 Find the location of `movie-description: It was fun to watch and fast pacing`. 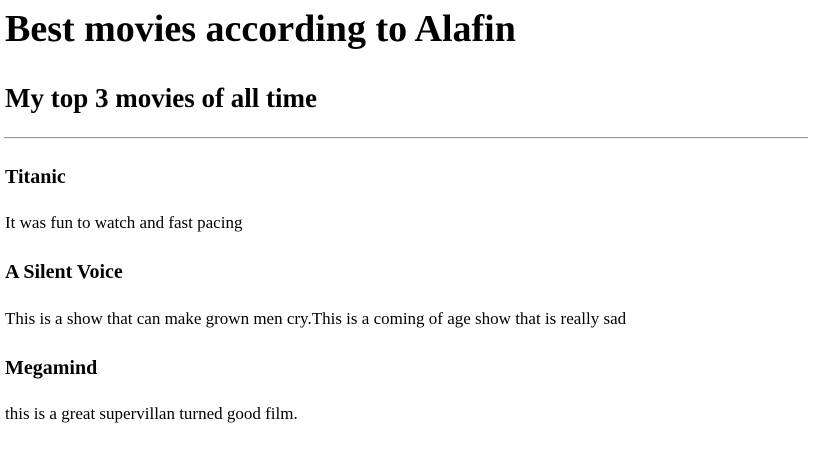

movie-description: It was fun to watch and fast pacing is located at coordinates (124, 222).